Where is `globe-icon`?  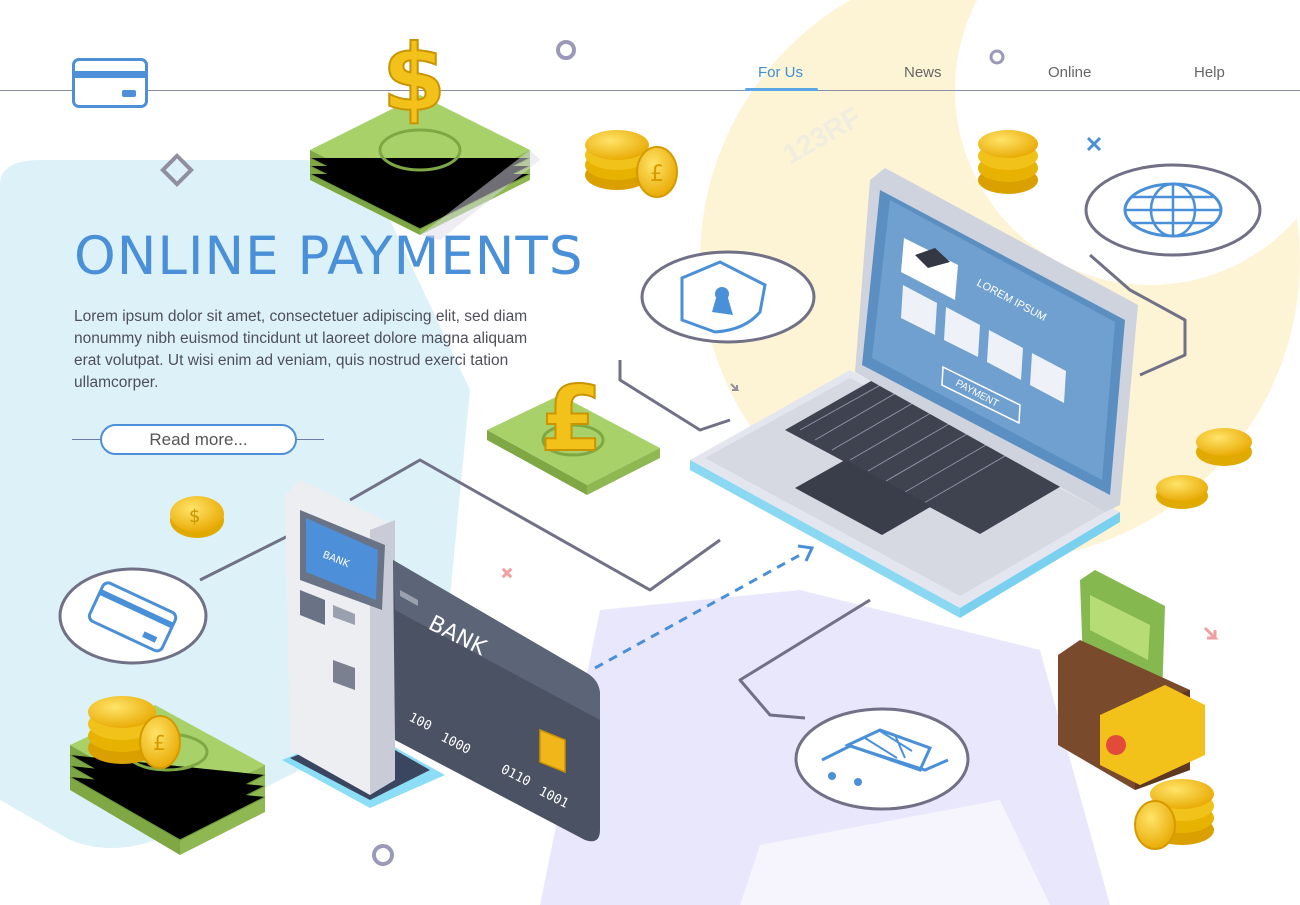
globe-icon is located at coordinates (1173, 210).